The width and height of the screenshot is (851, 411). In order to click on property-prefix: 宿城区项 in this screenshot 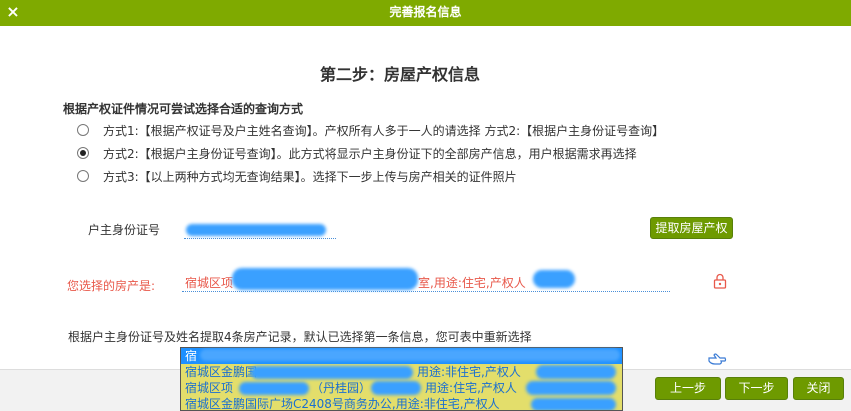, I will do `click(209, 283)`.